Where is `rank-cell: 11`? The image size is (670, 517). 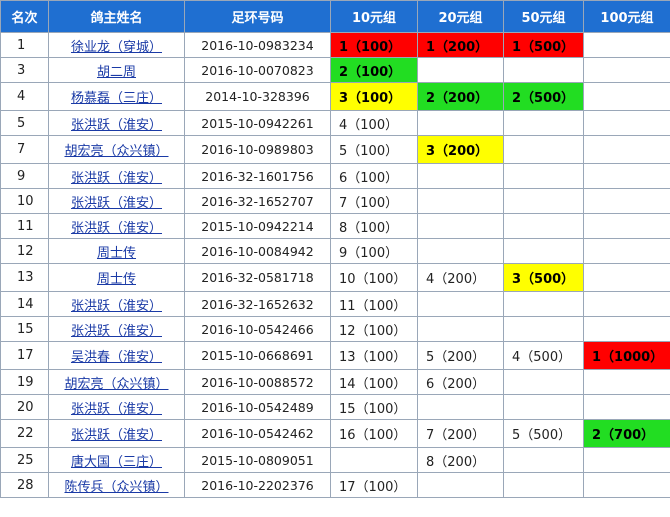
rank-cell: 11 is located at coordinates (24, 226).